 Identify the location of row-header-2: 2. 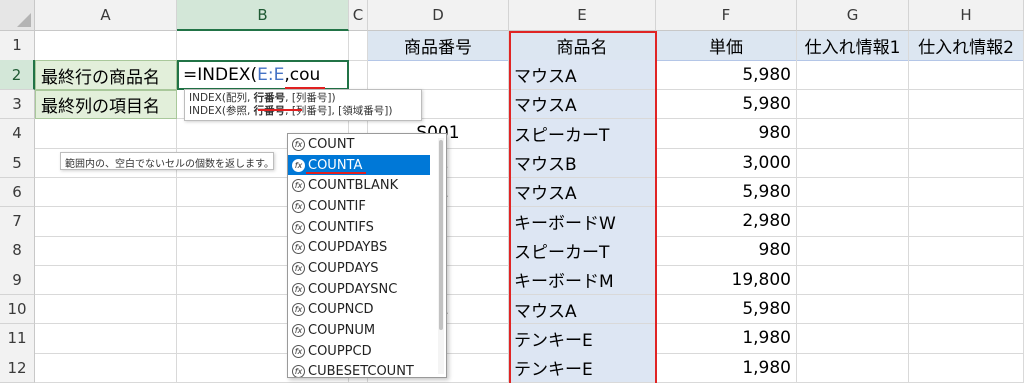
(17, 75).